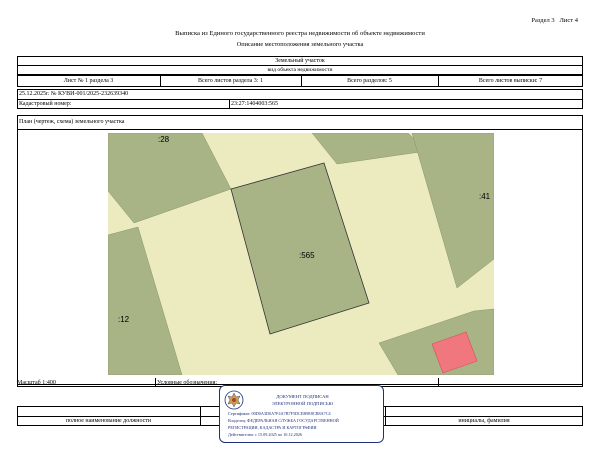  Describe the element at coordinates (307, 255) in the screenshot. I see `label-parcel-565: :565` at that location.